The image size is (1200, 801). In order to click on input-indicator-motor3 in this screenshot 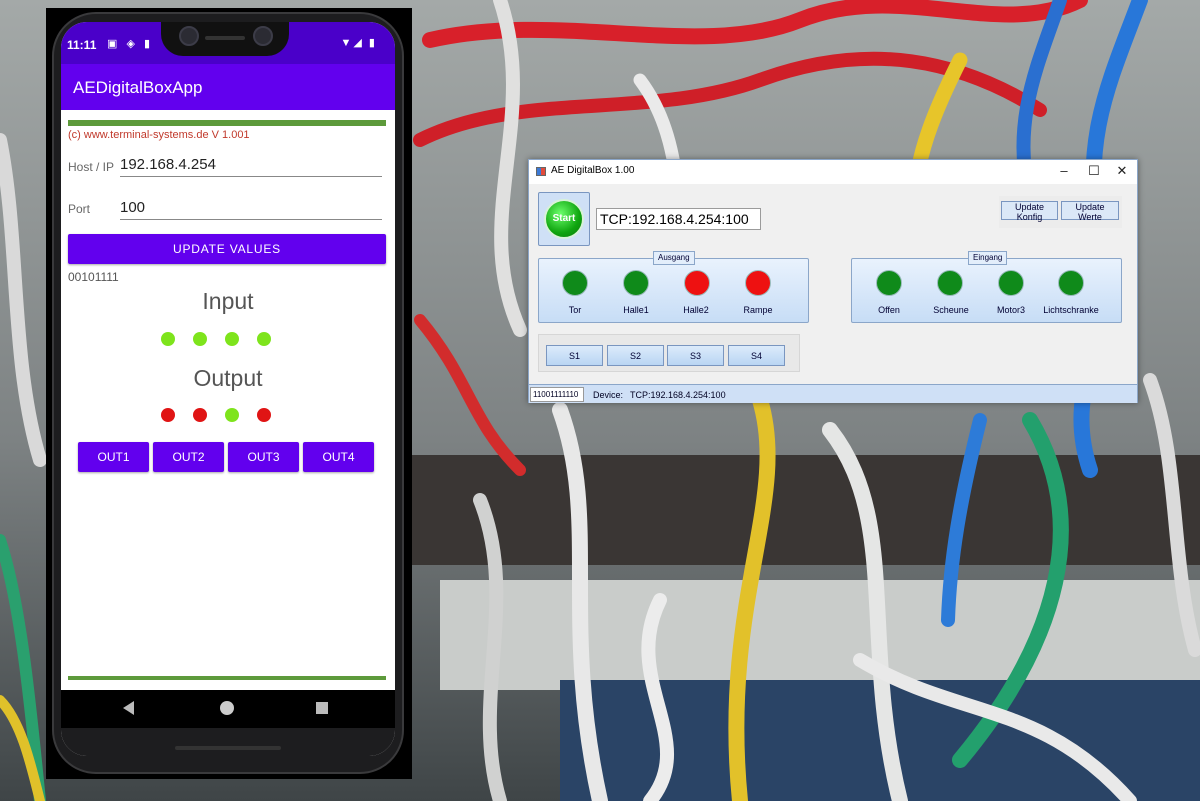, I will do `click(1011, 283)`.